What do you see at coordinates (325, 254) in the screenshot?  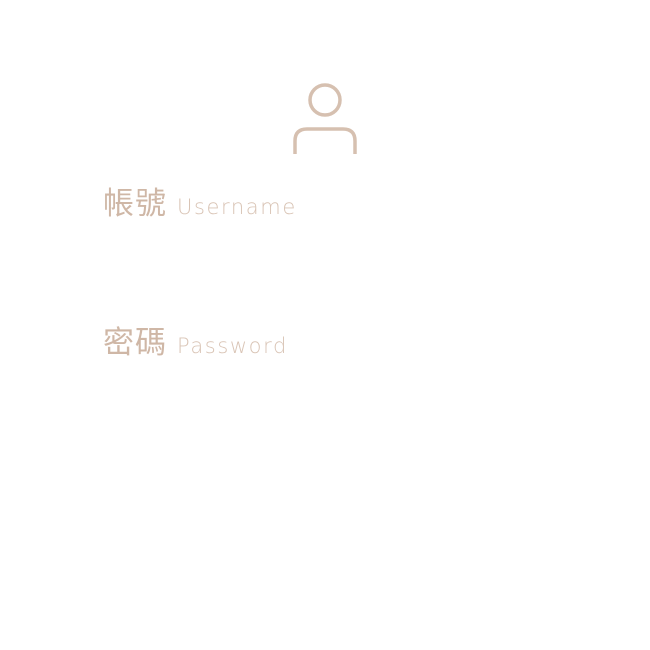 I see `username-input` at bounding box center [325, 254].